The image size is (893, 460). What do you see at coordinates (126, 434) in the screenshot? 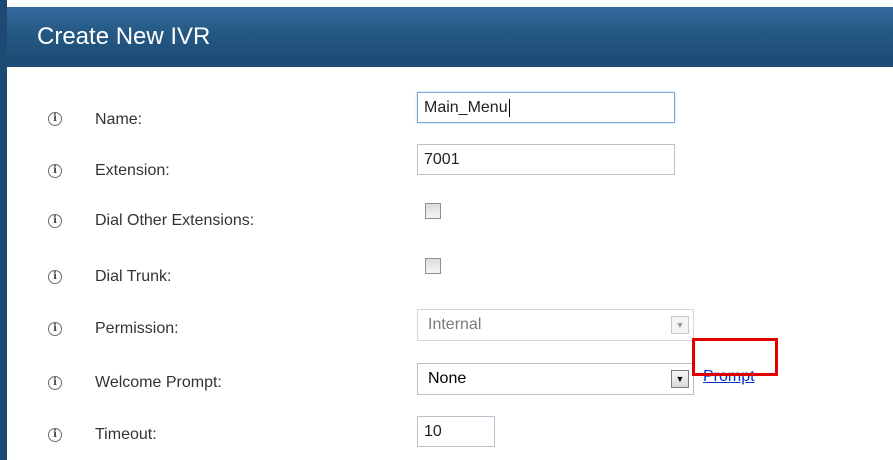
I see `timeout-label: Timeout:` at bounding box center [126, 434].